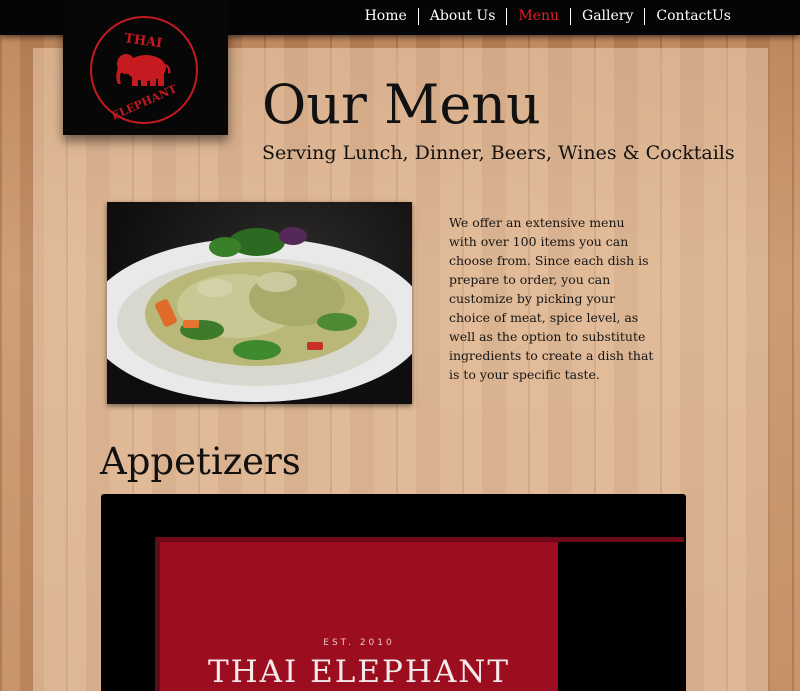  What do you see at coordinates (359, 672) in the screenshot?
I see `embed-restaurant-name: THAI ELEPHANT` at bounding box center [359, 672].